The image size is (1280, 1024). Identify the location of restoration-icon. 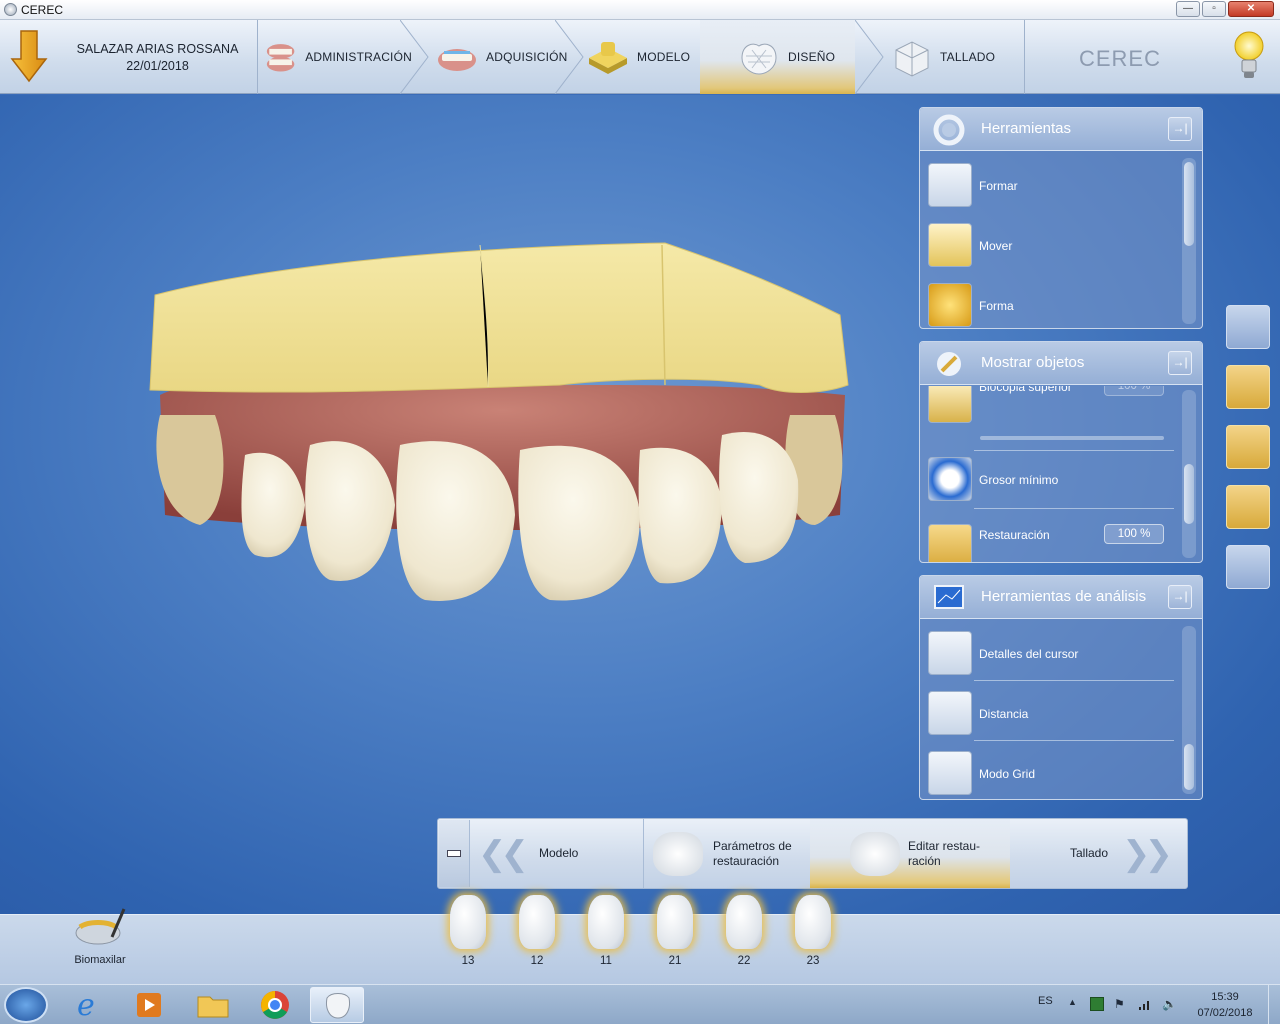
(950, 543).